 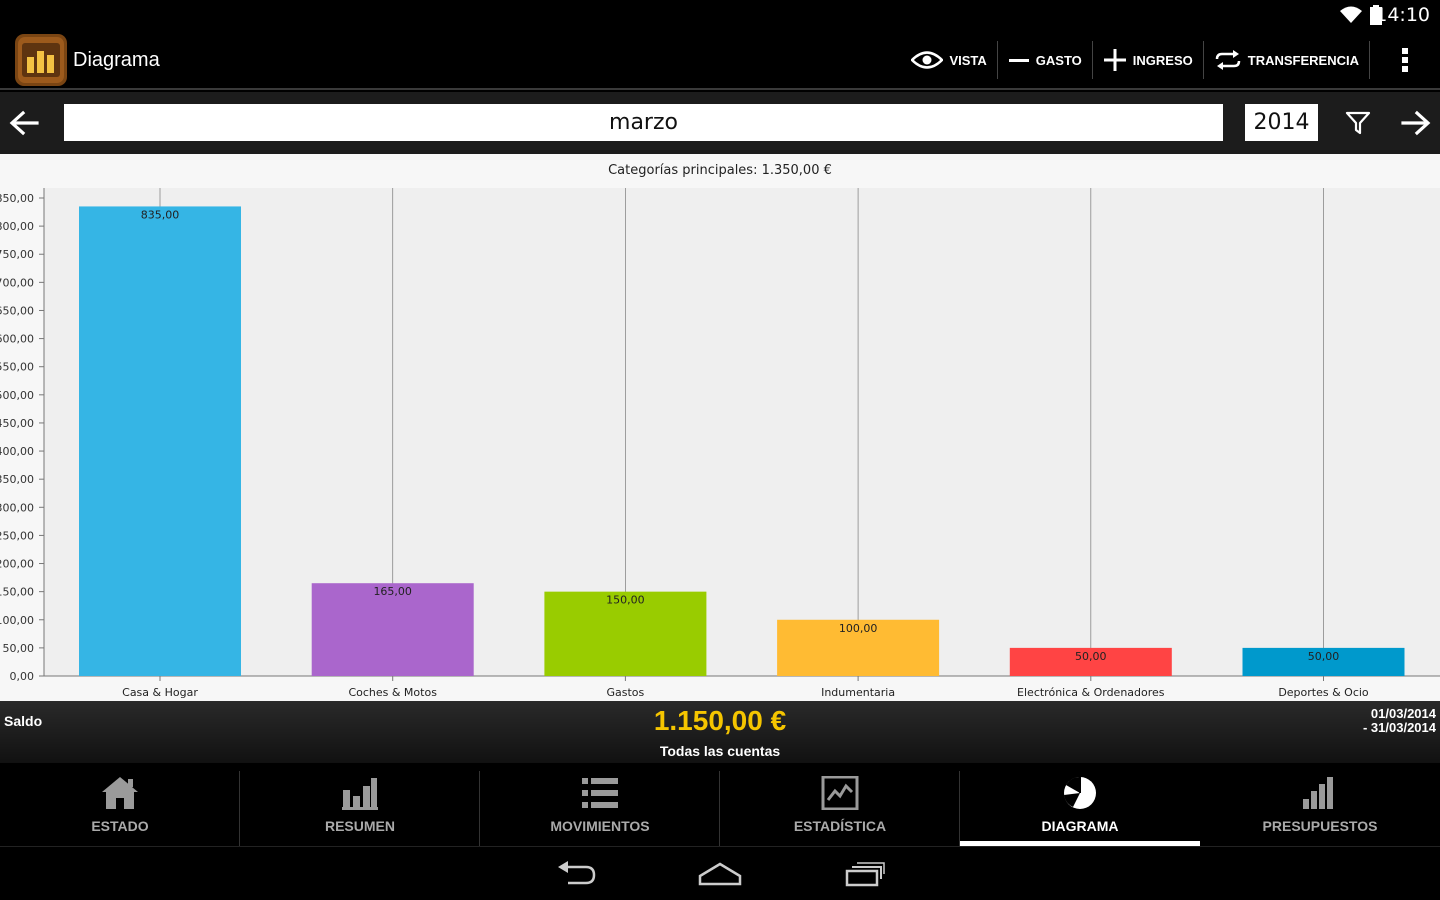 I want to click on x-tick-label: Indumentaria, so click(x=858, y=692).